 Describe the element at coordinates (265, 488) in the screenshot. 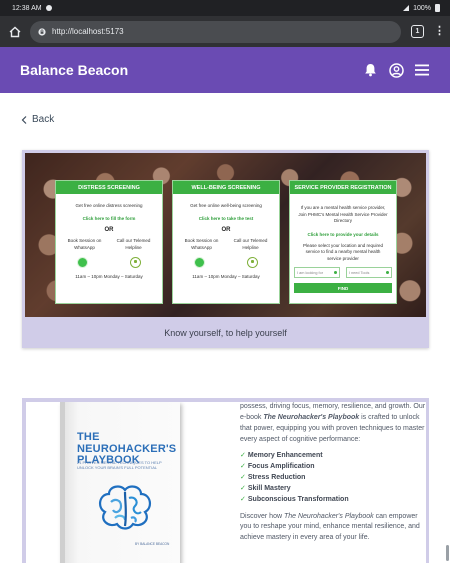

I see `list-item: ✓ Skill Mastery` at that location.